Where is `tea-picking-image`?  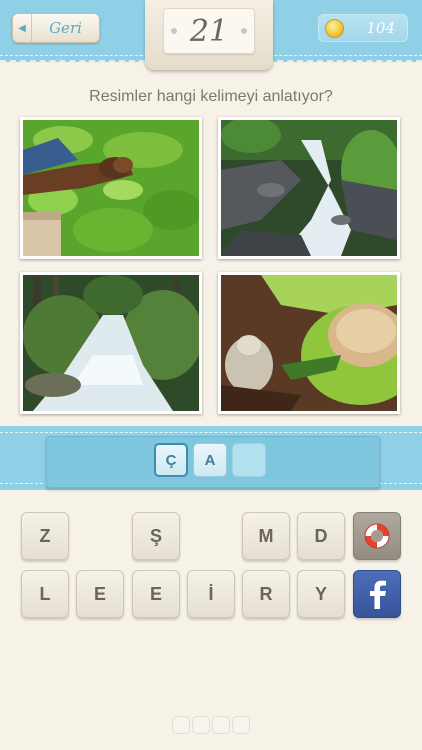 tea-picking-image is located at coordinates (111, 188).